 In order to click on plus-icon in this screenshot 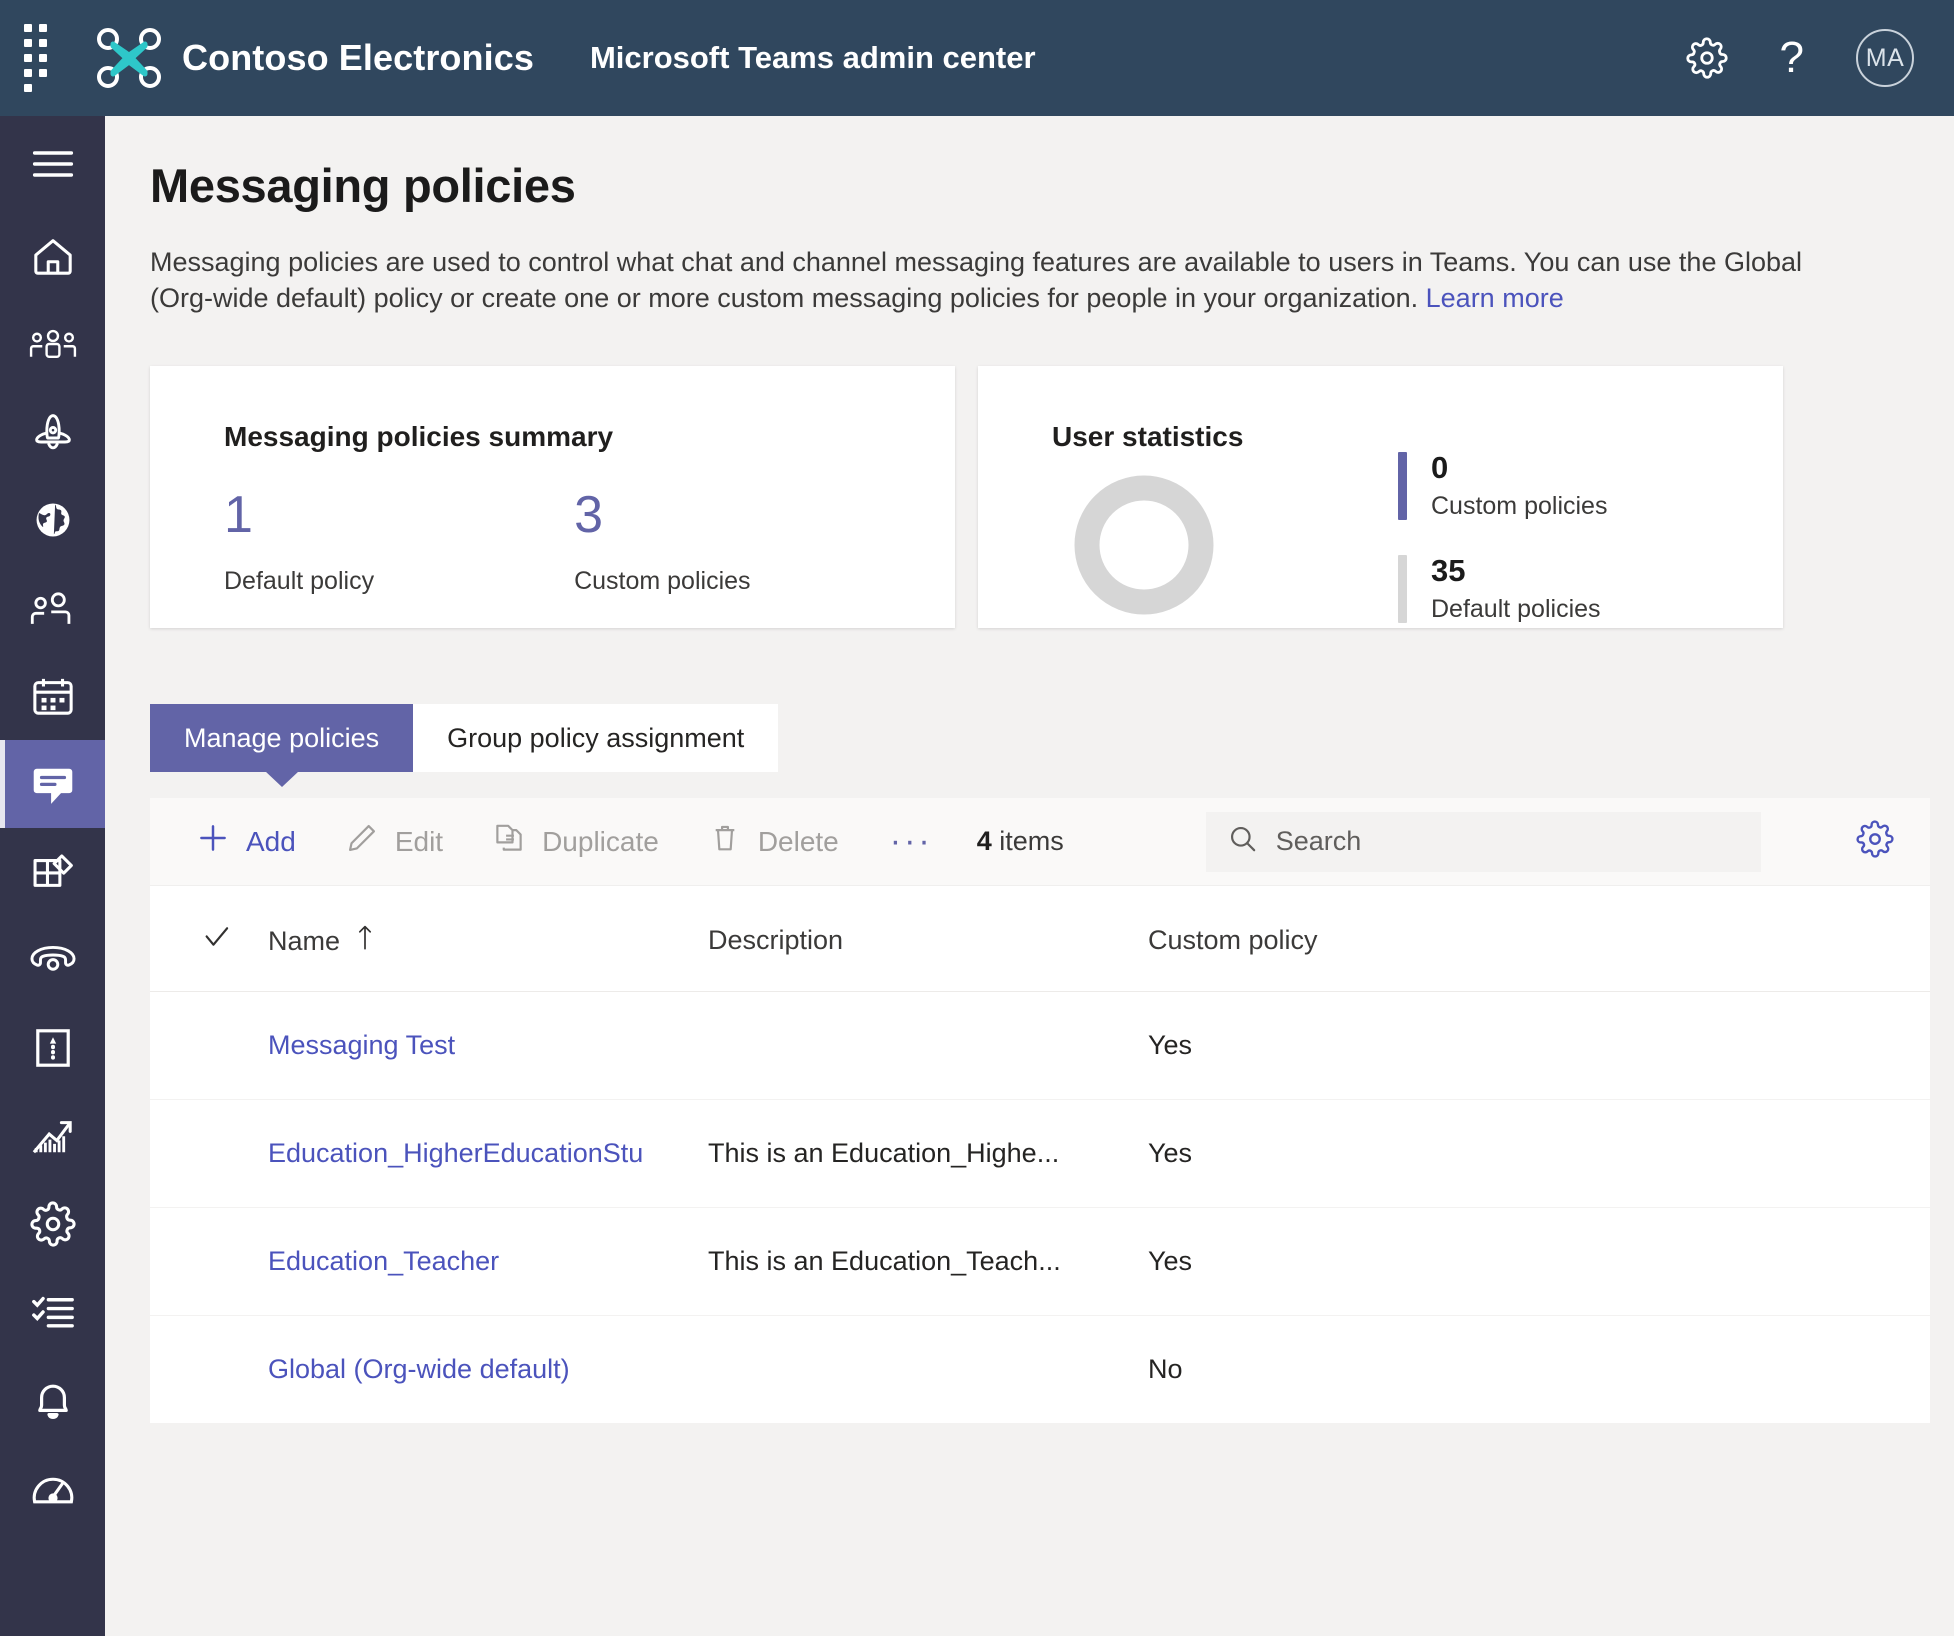, I will do `click(213, 841)`.